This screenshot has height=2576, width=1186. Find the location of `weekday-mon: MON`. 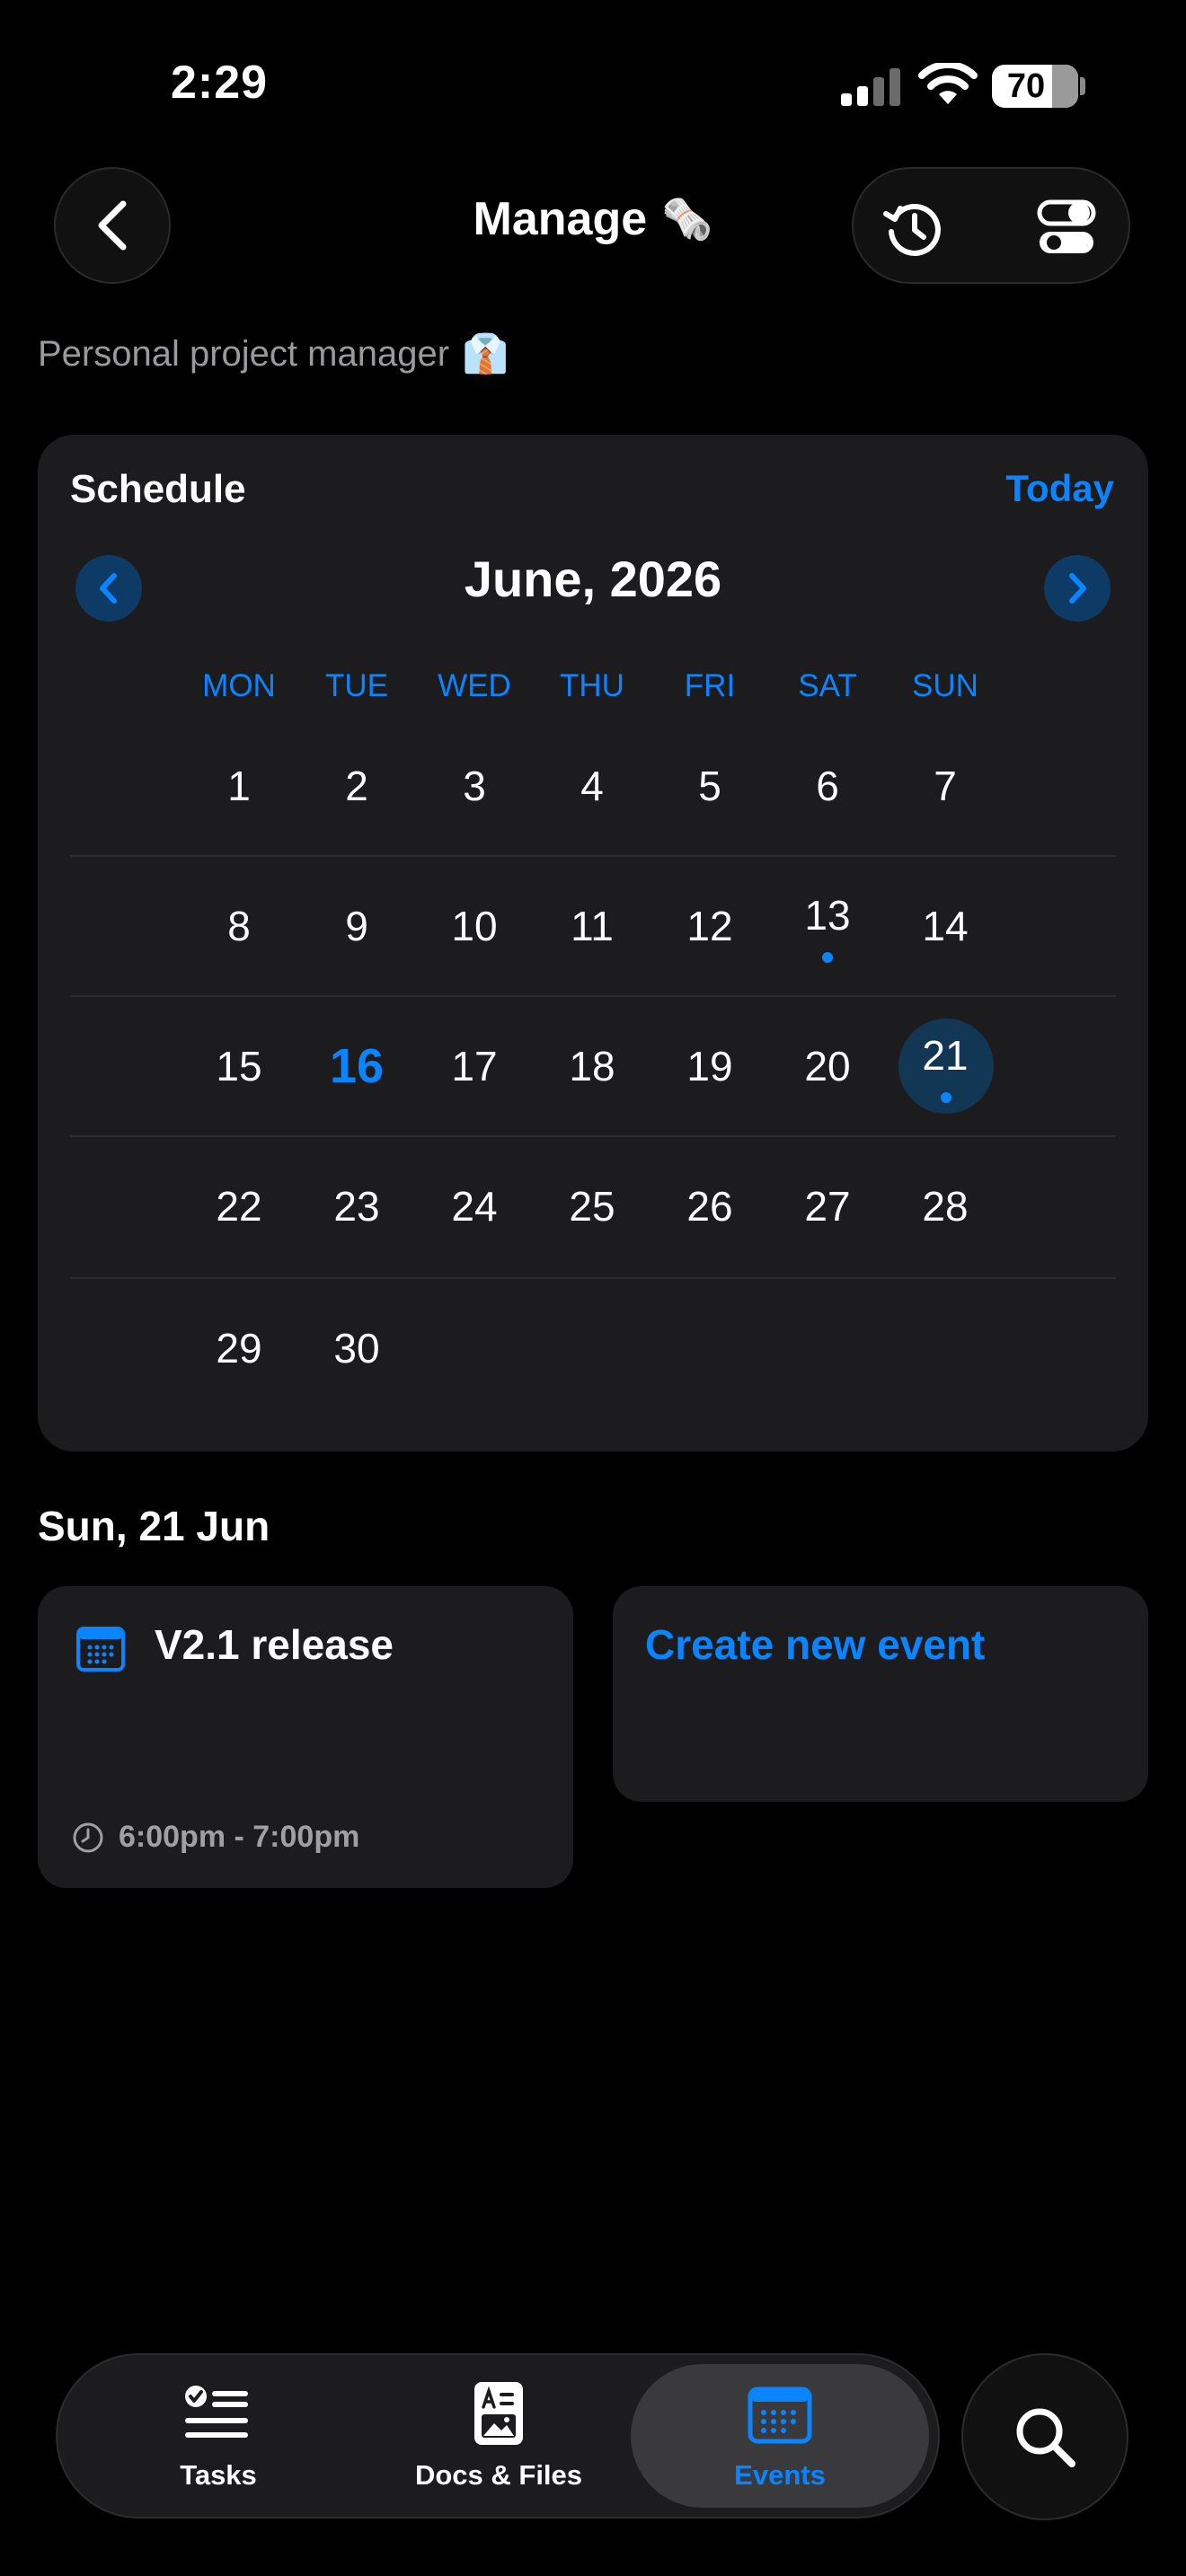

weekday-mon: MON is located at coordinates (239, 685).